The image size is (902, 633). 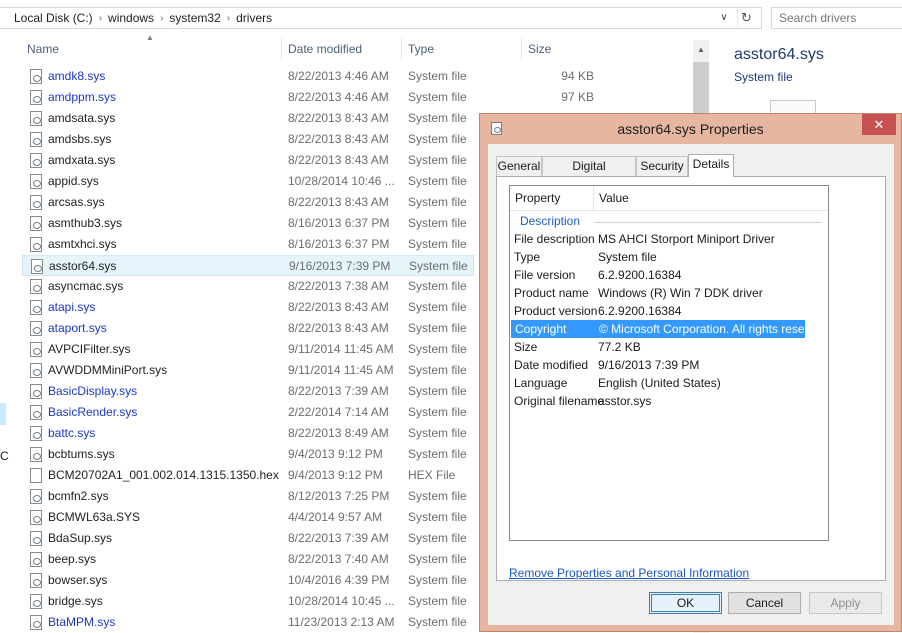 What do you see at coordinates (75, 601) in the screenshot?
I see `file-name: bridge.sys` at bounding box center [75, 601].